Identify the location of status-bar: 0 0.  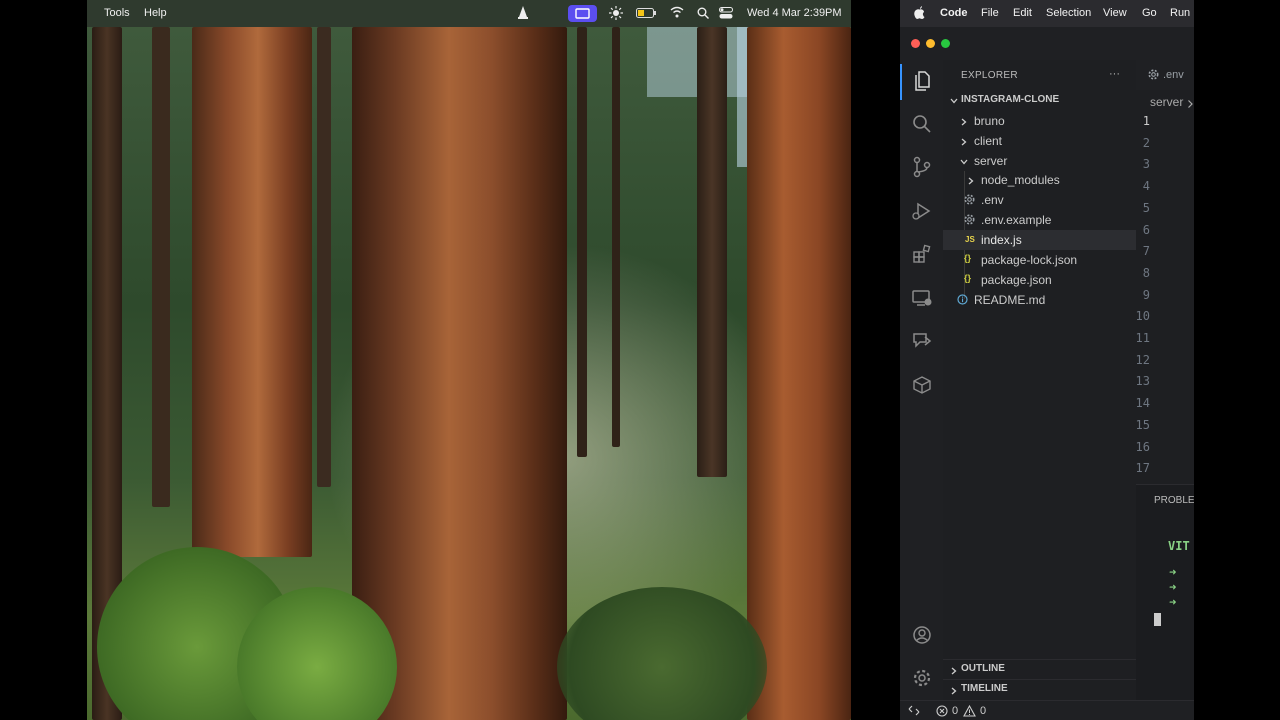
(1047, 710).